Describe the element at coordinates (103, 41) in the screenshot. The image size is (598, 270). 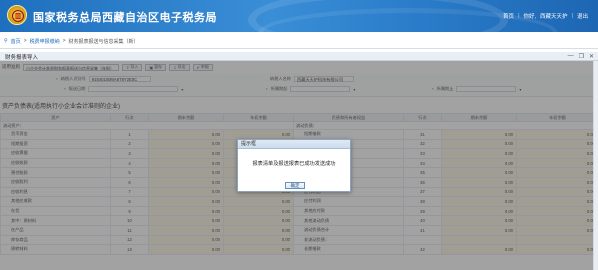
I see `breadcrumb-current: 财务报表报送与信息采集（新）` at that location.